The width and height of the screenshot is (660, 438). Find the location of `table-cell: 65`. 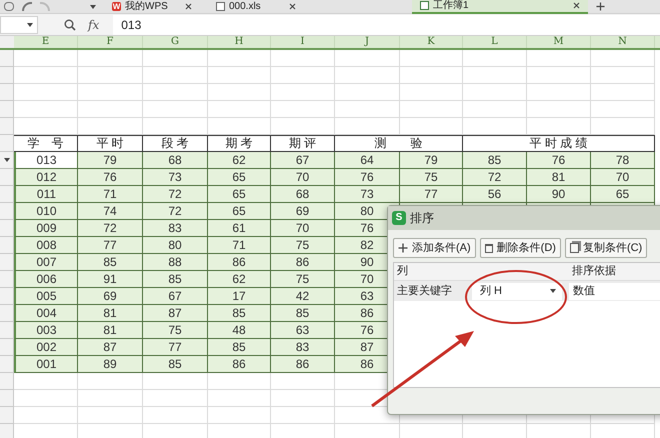

table-cell: 65 is located at coordinates (239, 211).